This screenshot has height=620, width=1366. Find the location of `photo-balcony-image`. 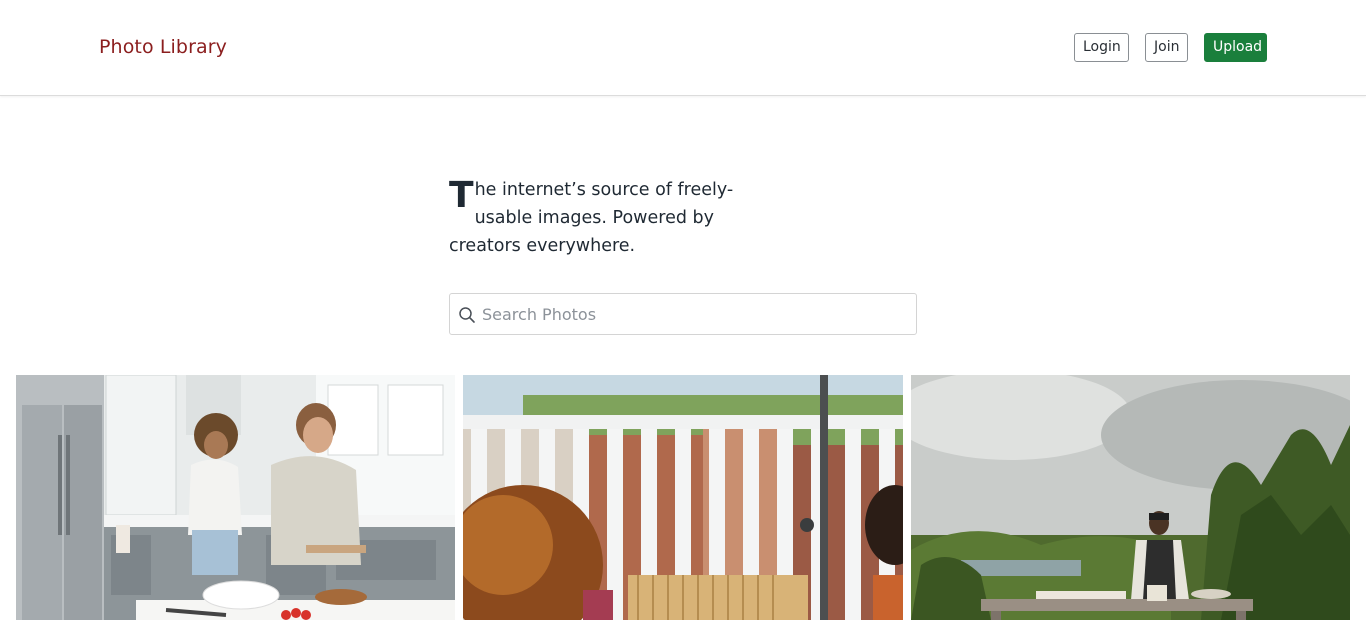

photo-balcony-image is located at coordinates (683, 497).